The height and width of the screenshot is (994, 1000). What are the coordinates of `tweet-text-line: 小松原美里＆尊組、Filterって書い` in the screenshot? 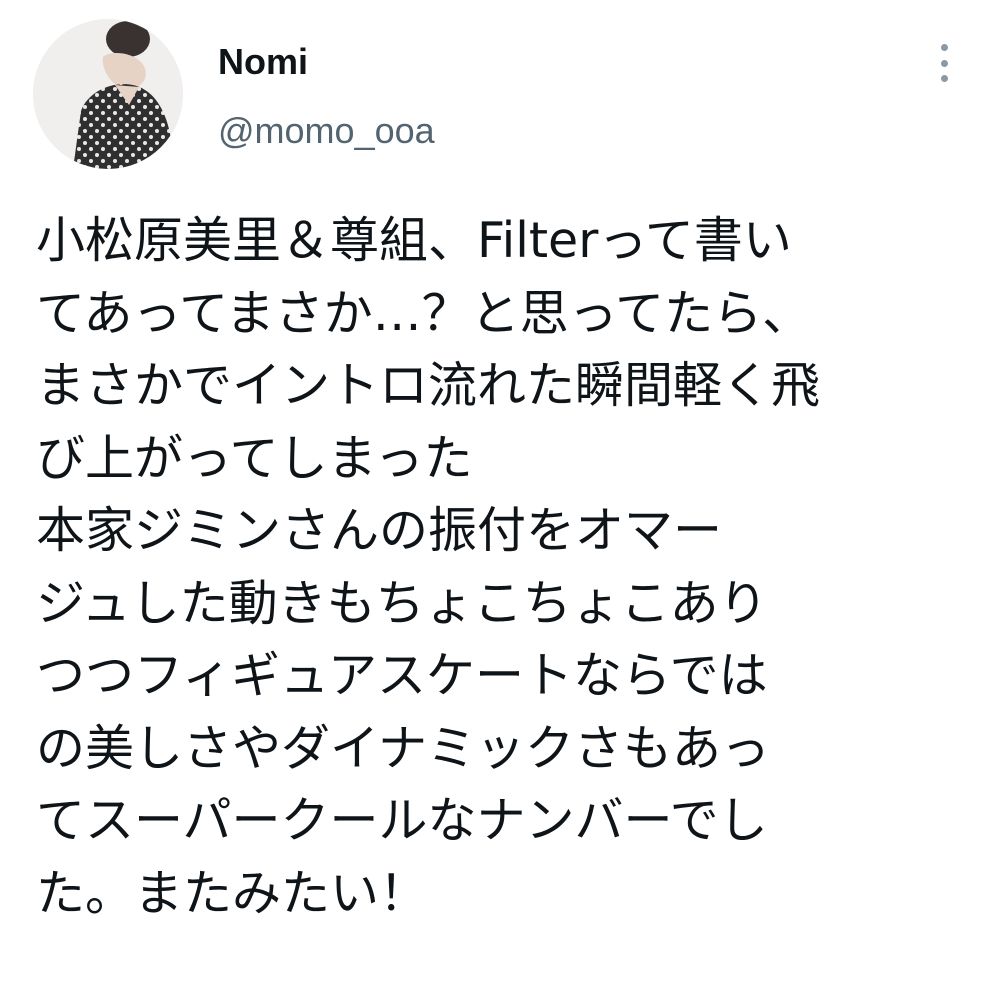 It's located at (414, 240).